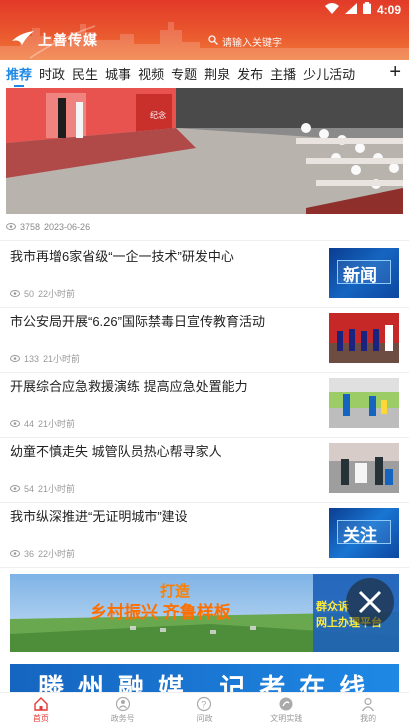 The image size is (409, 728). Describe the element at coordinates (29, 293) in the screenshot. I see `news-views: 50` at that location.